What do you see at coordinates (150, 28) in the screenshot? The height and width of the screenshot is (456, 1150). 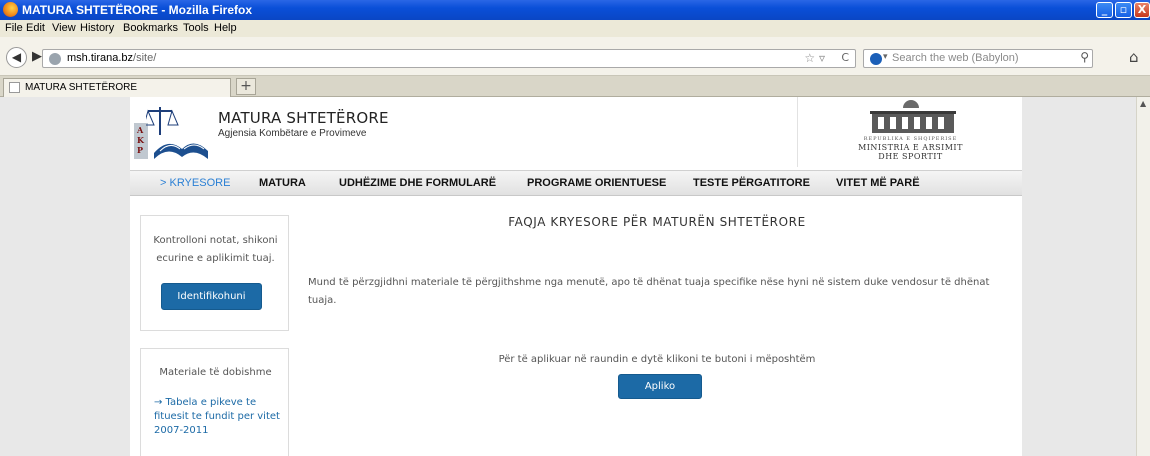 I see `menu-bookmarks: Bookmarks` at bounding box center [150, 28].